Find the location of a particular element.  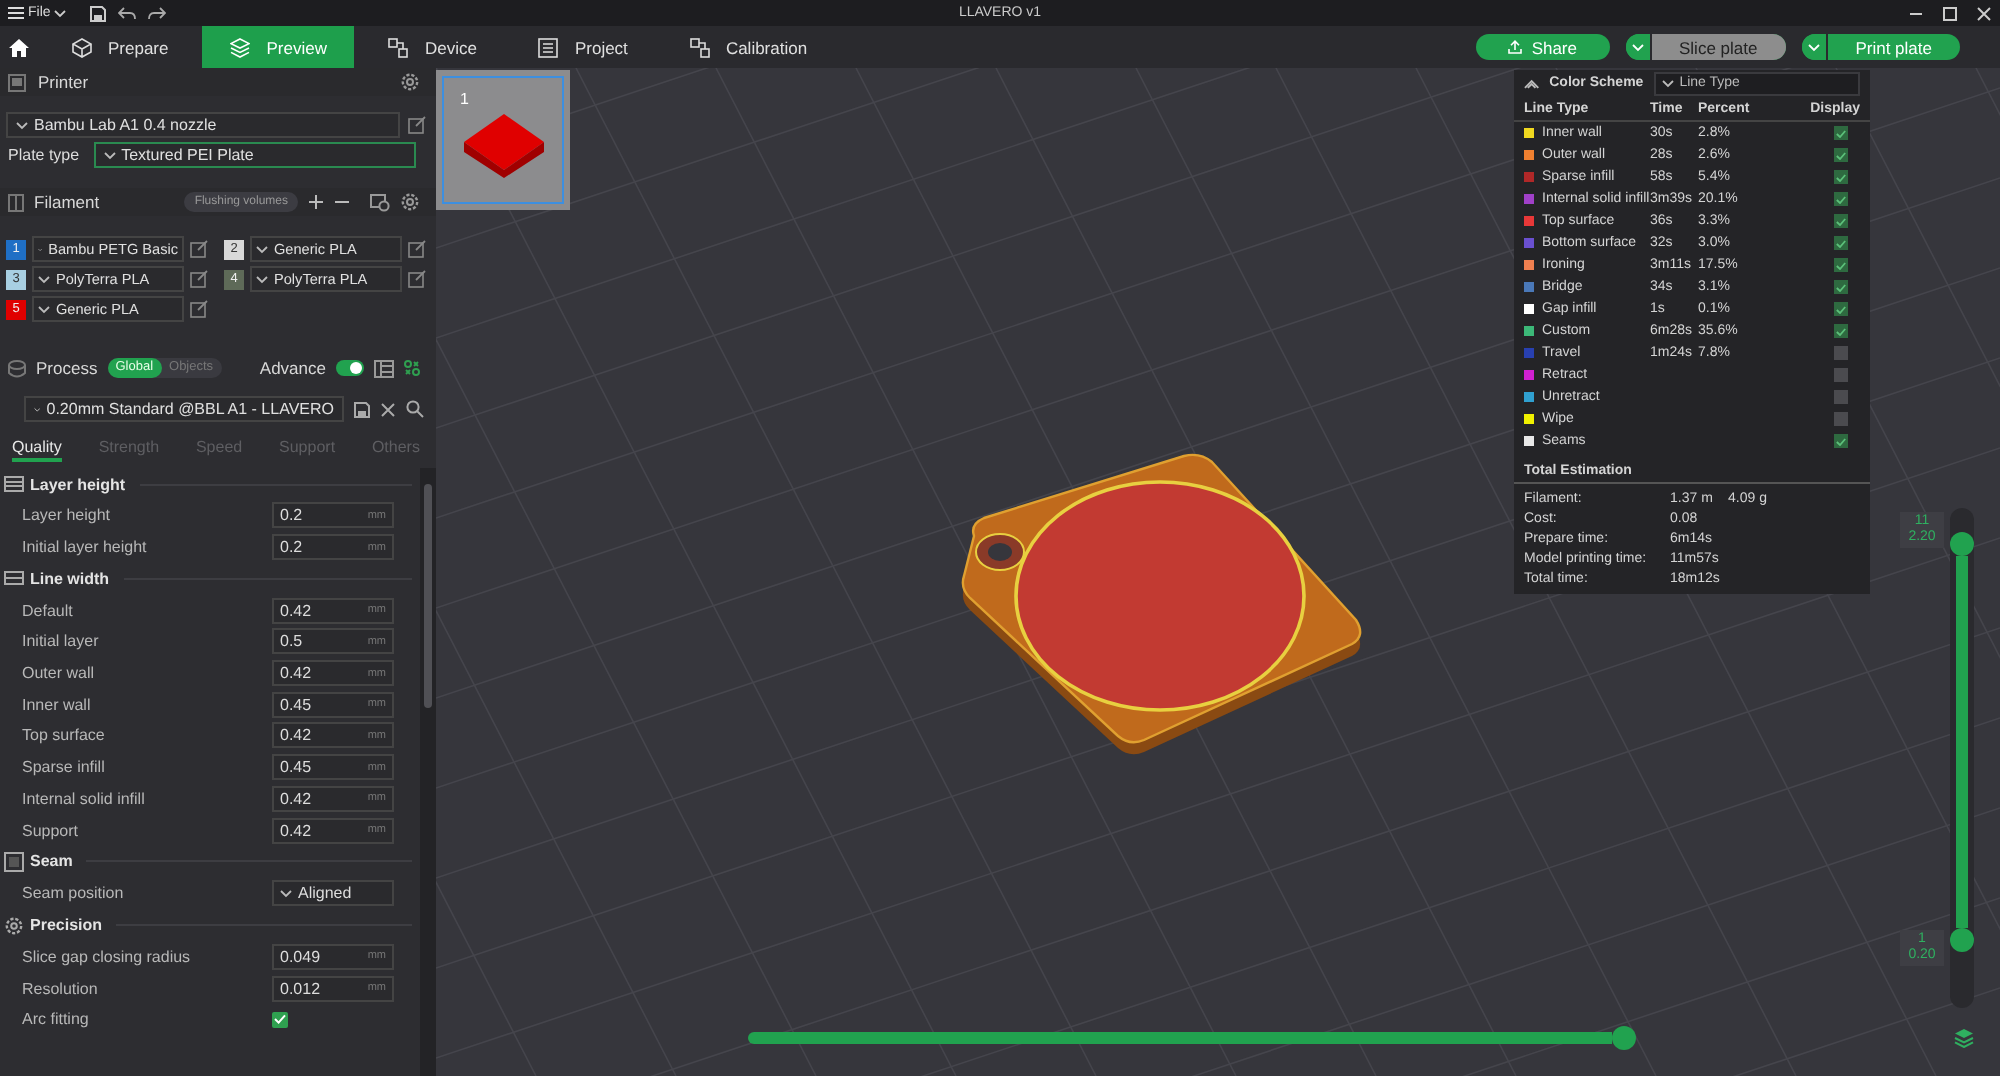

cube-icon is located at coordinates (82, 47).